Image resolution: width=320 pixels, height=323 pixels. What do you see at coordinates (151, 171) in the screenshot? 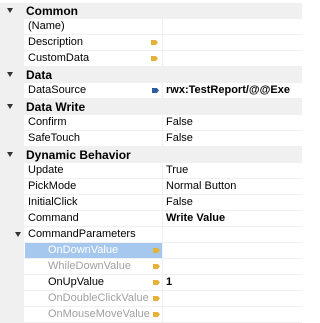
I see `property-row-update: Update True` at bounding box center [151, 171].